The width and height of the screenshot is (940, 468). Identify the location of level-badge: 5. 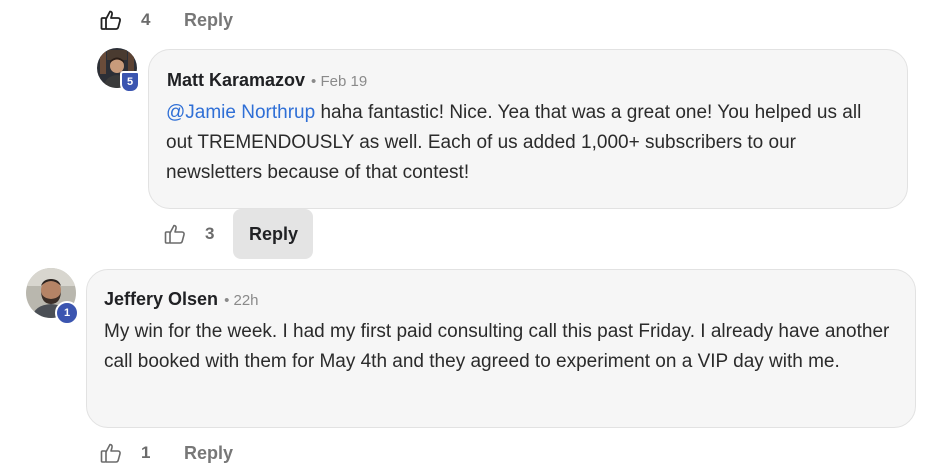
(130, 82).